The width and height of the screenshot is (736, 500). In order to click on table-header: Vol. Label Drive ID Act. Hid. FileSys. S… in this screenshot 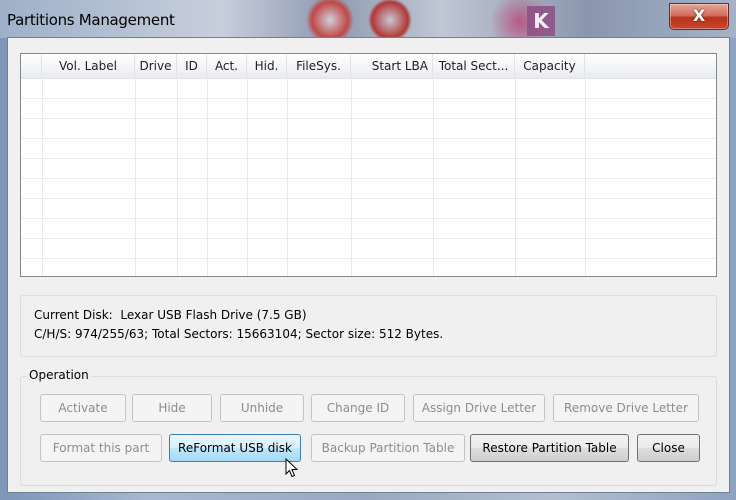, I will do `click(368, 66)`.